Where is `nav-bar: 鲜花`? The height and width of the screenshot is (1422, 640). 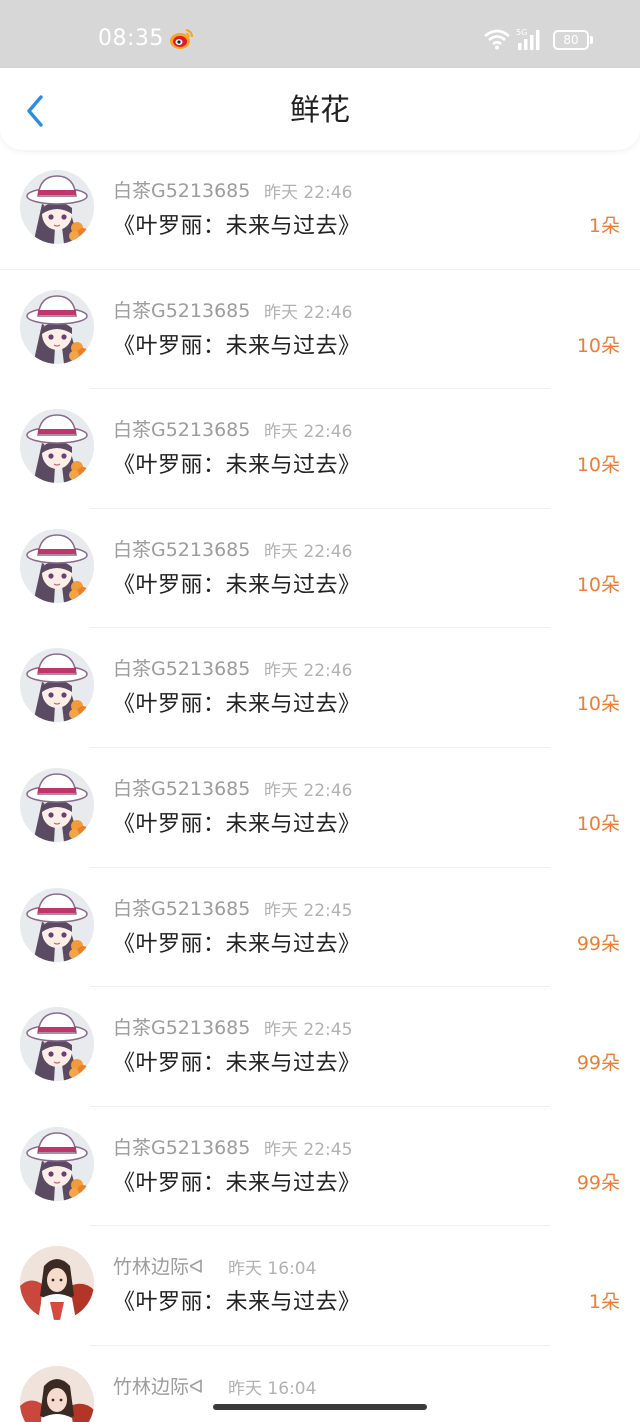 nav-bar: 鲜花 is located at coordinates (320, 109).